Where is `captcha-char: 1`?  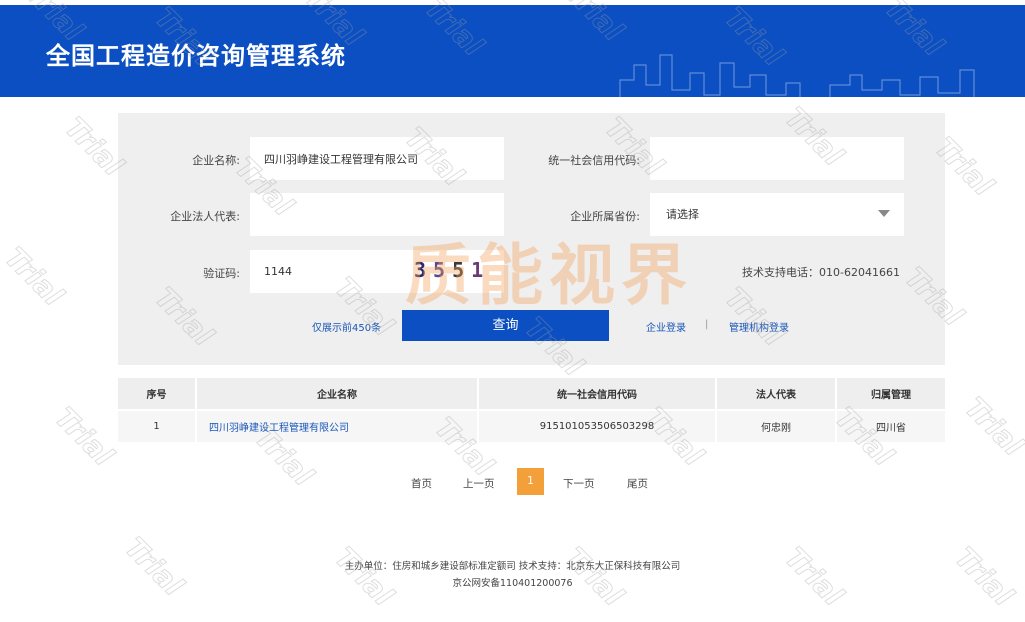 captcha-char: 1 is located at coordinates (481, 270).